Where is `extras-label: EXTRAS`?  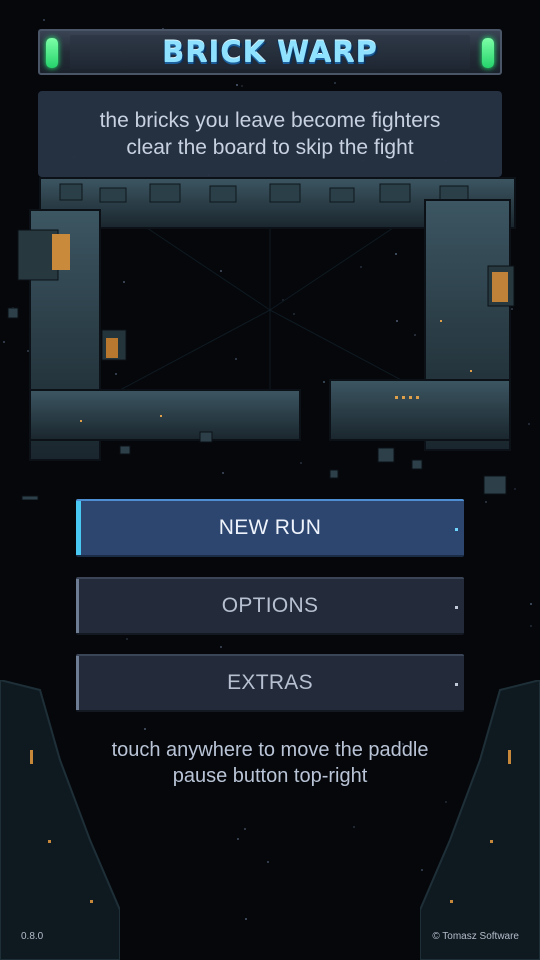 extras-label: EXTRAS is located at coordinates (270, 682).